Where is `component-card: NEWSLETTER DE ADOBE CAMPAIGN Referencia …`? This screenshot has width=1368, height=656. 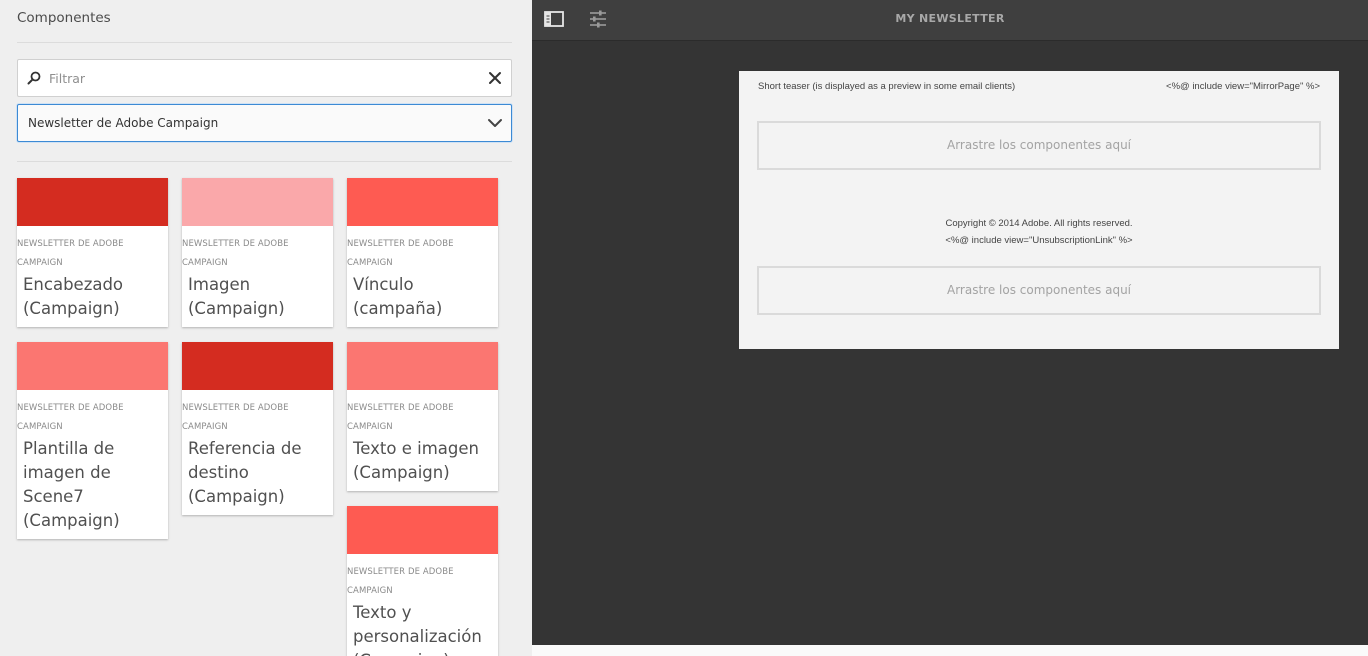
component-card: NEWSLETTER DE ADOBE CAMPAIGN Referencia … is located at coordinates (257, 428).